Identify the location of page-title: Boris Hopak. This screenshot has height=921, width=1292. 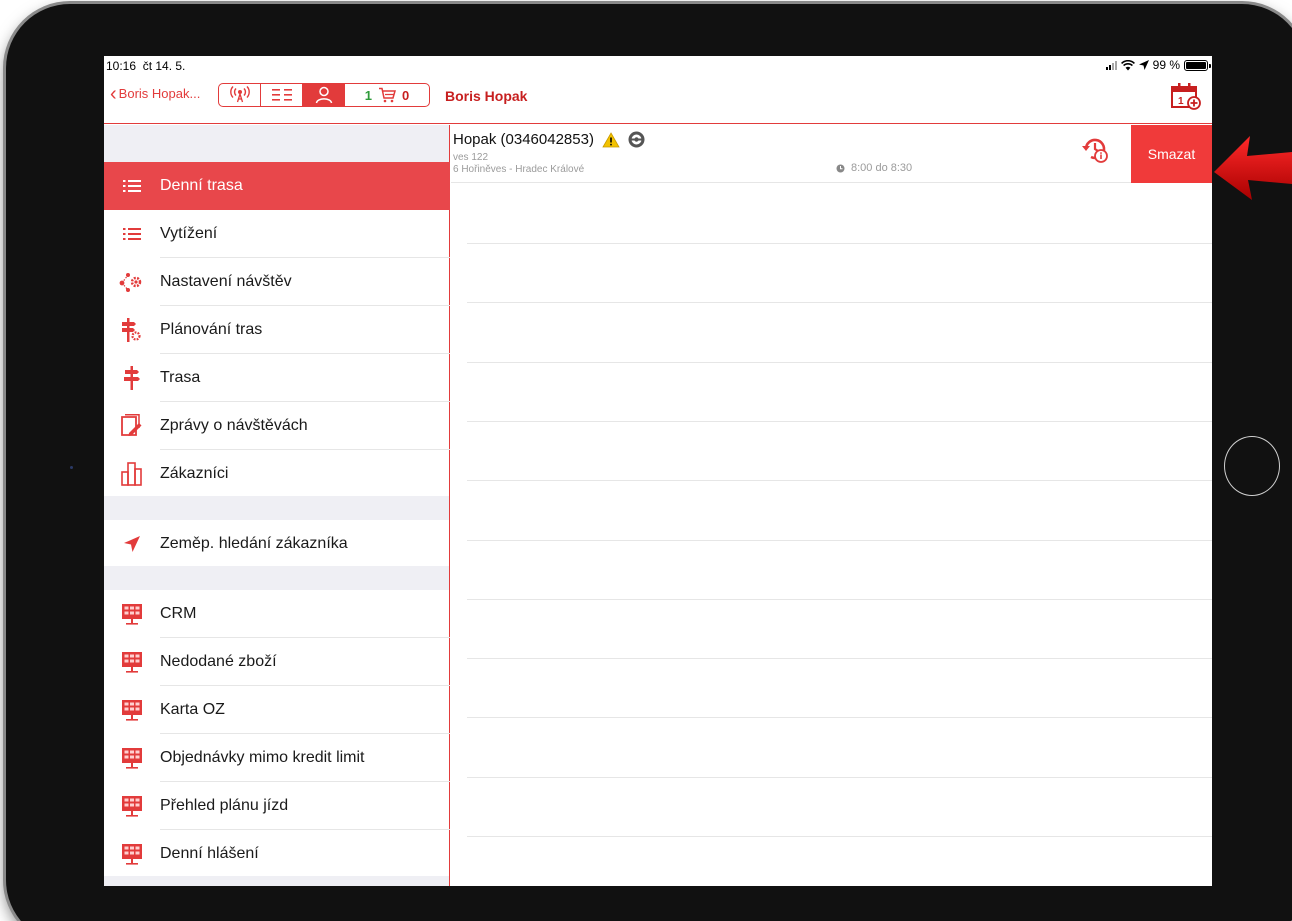
(486, 96).